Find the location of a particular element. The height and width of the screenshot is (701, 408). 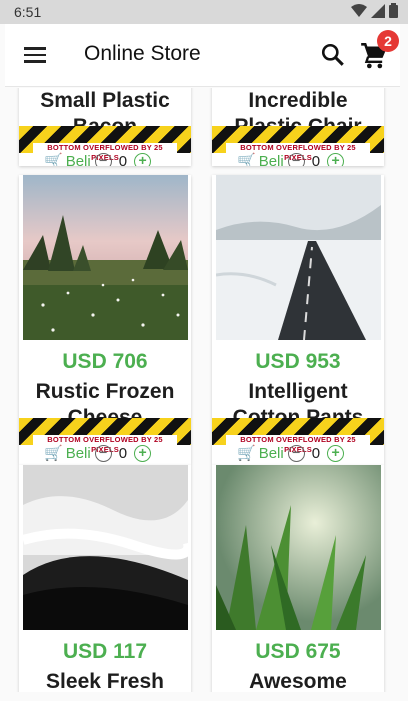

product-price: USD 953 is located at coordinates (298, 361).